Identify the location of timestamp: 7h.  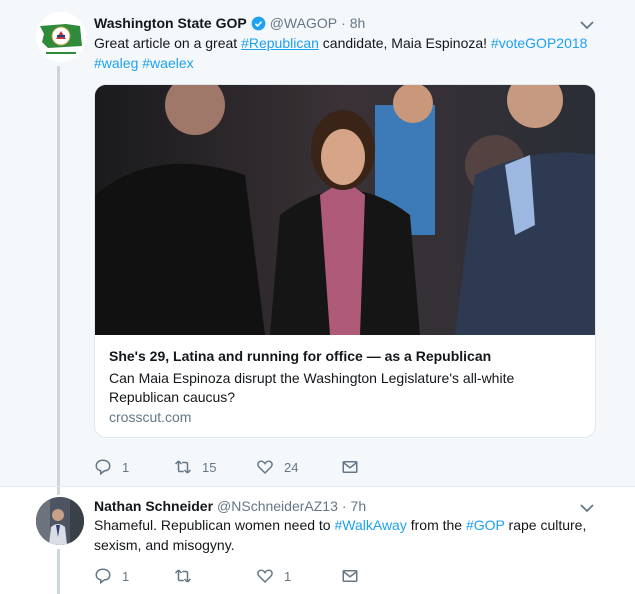
(359, 506).